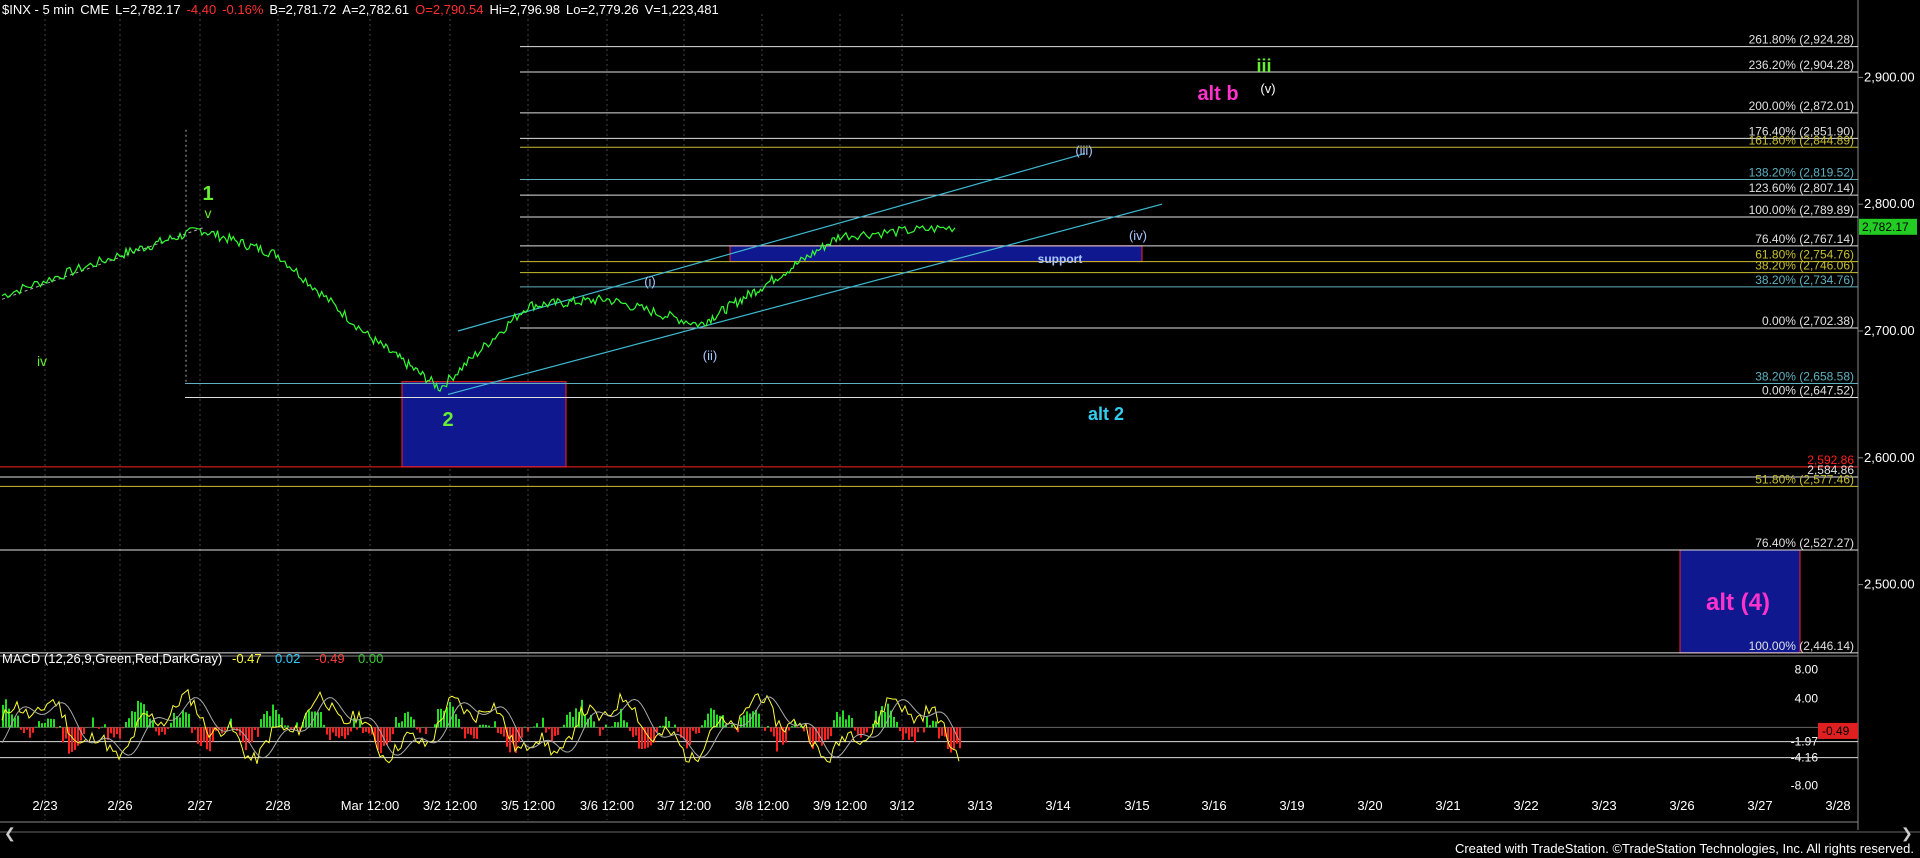 The height and width of the screenshot is (858, 1920). What do you see at coordinates (1106, 414) in the screenshot?
I see `wave-label: alt 2` at bounding box center [1106, 414].